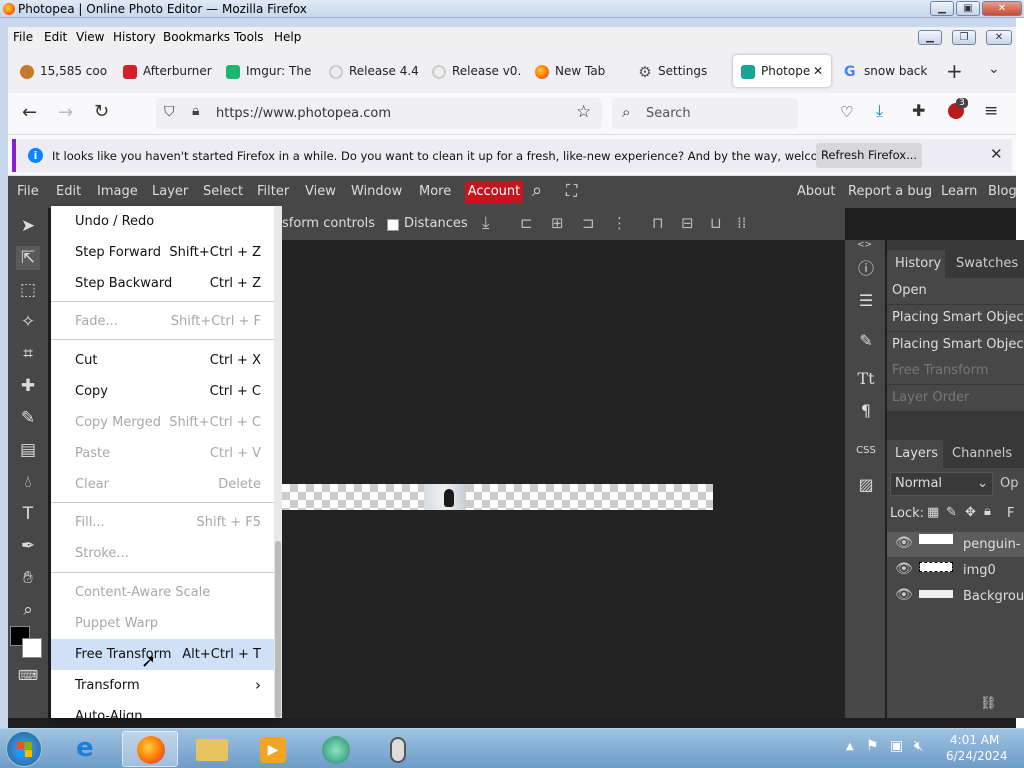 The width and height of the screenshot is (1024, 768). I want to click on adjustments-icon: ☰, so click(866, 301).